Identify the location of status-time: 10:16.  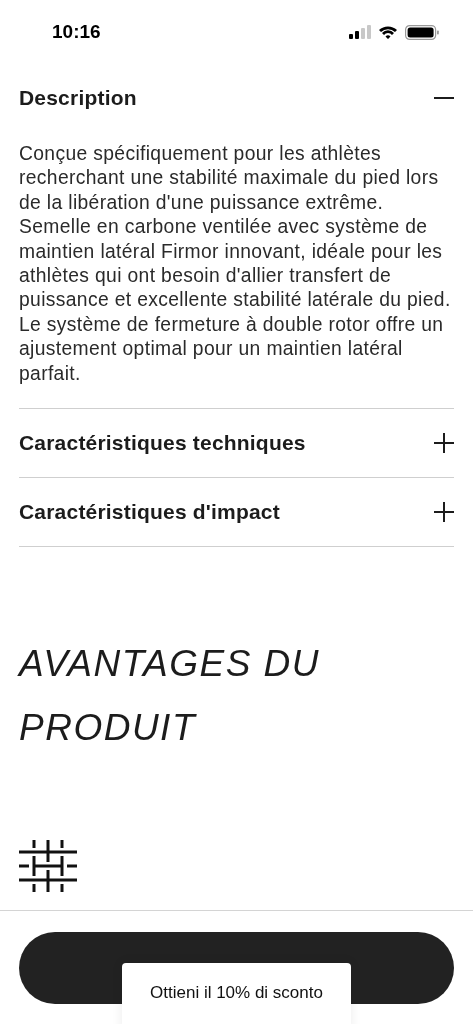
(76, 31).